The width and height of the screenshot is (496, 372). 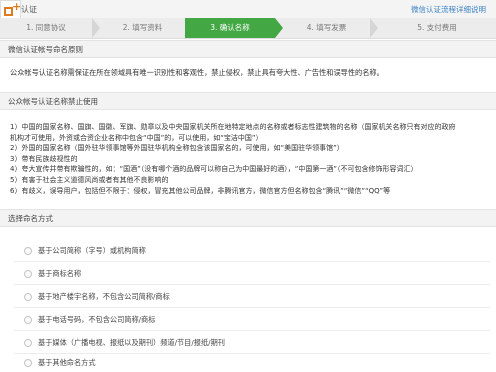 I want to click on list-item: 机构才可使用，外资或合资企业名称中包含“中国”的，可以使用，如“宝洁中国”）, so click(x=136, y=137).